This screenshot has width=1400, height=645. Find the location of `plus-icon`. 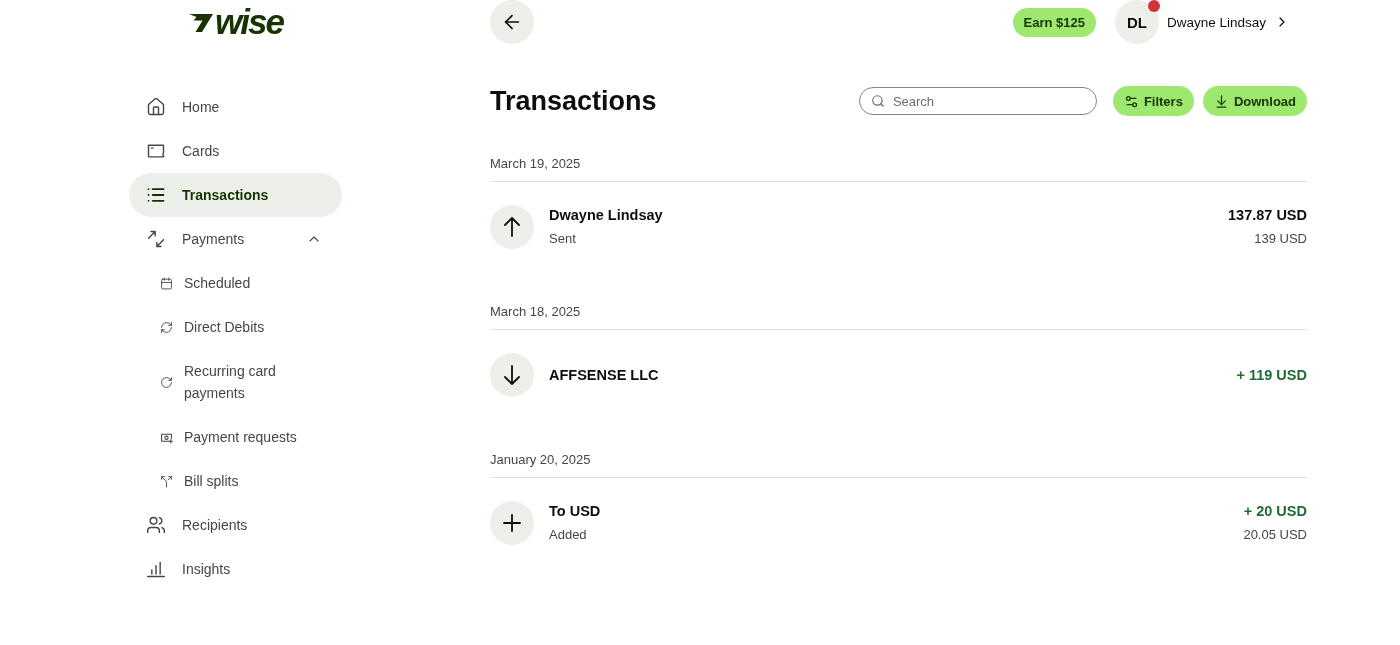

plus-icon is located at coordinates (512, 523).